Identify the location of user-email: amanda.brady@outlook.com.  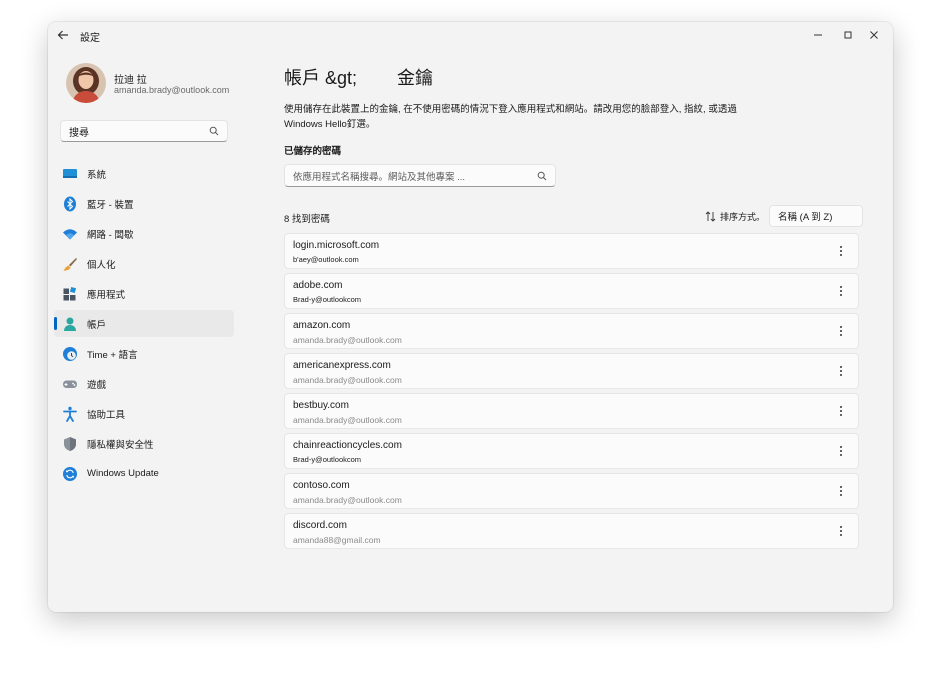
(172, 90).